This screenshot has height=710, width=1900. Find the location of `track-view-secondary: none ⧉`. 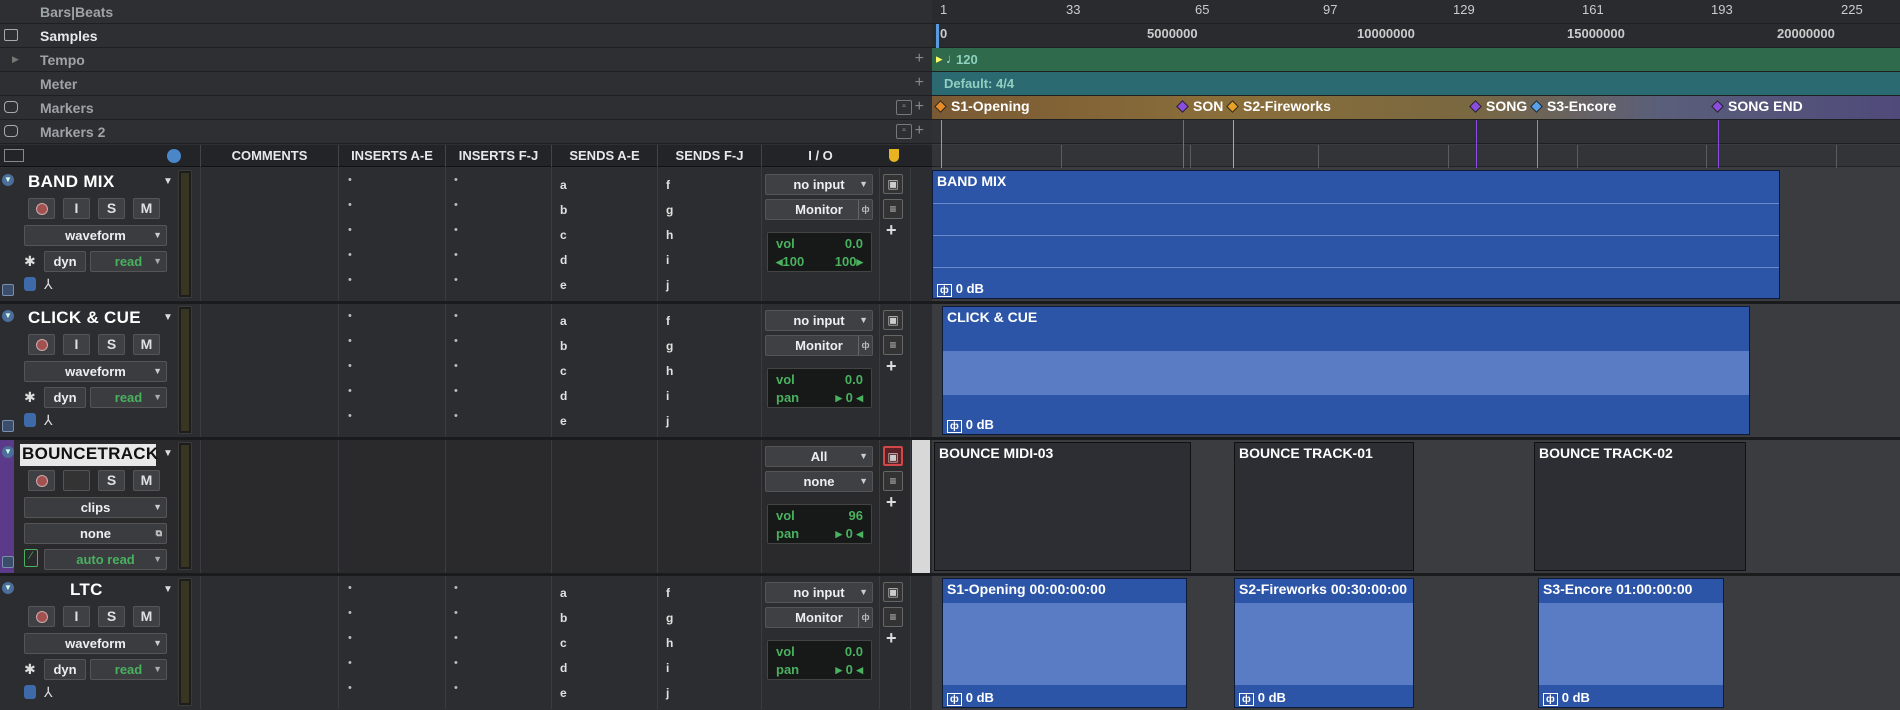

track-view-secondary: none ⧉ is located at coordinates (95, 533).